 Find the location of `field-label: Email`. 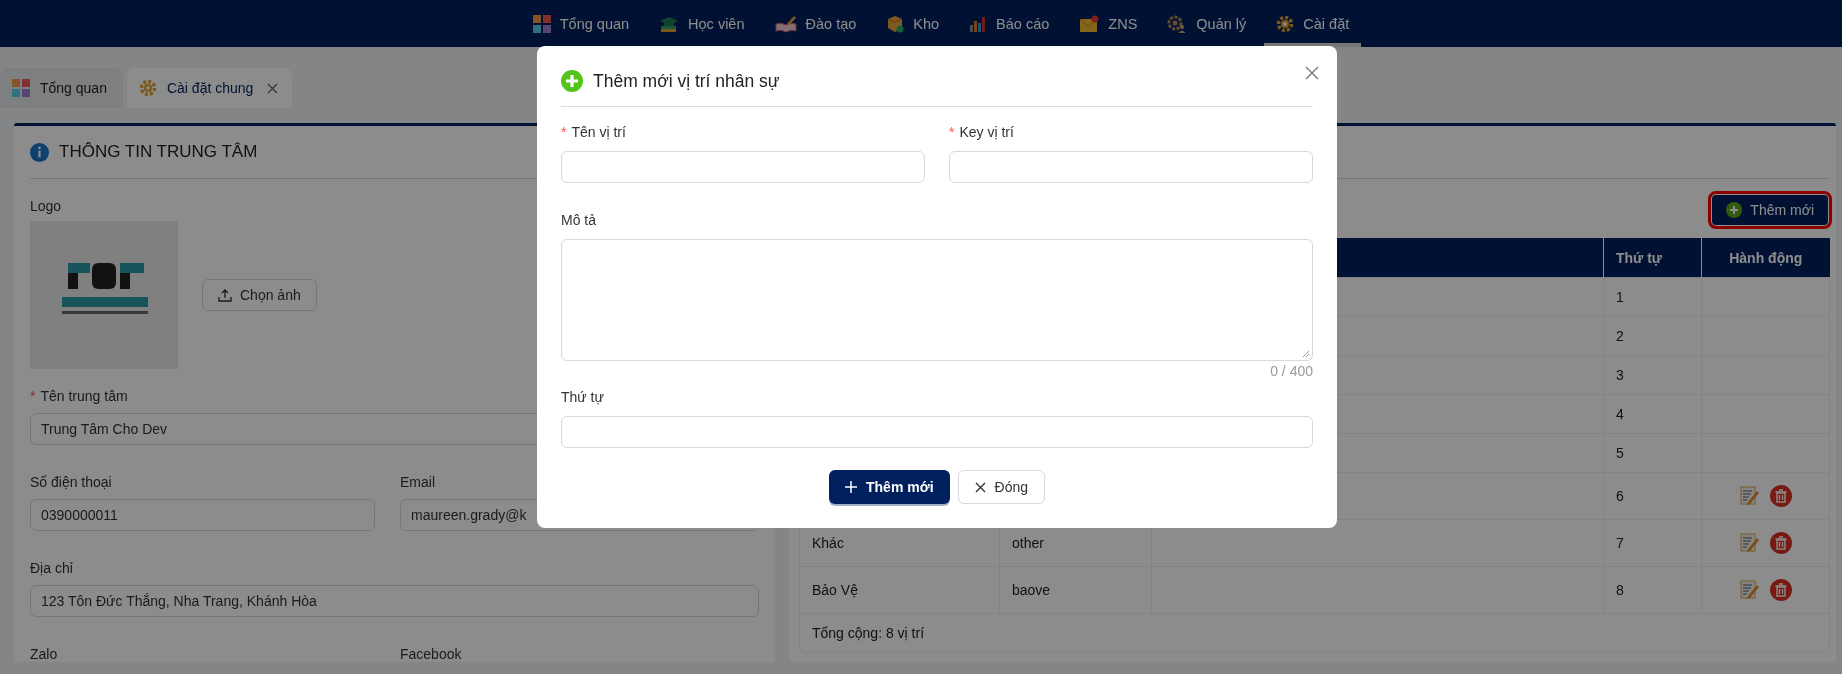

field-label: Email is located at coordinates (417, 482).